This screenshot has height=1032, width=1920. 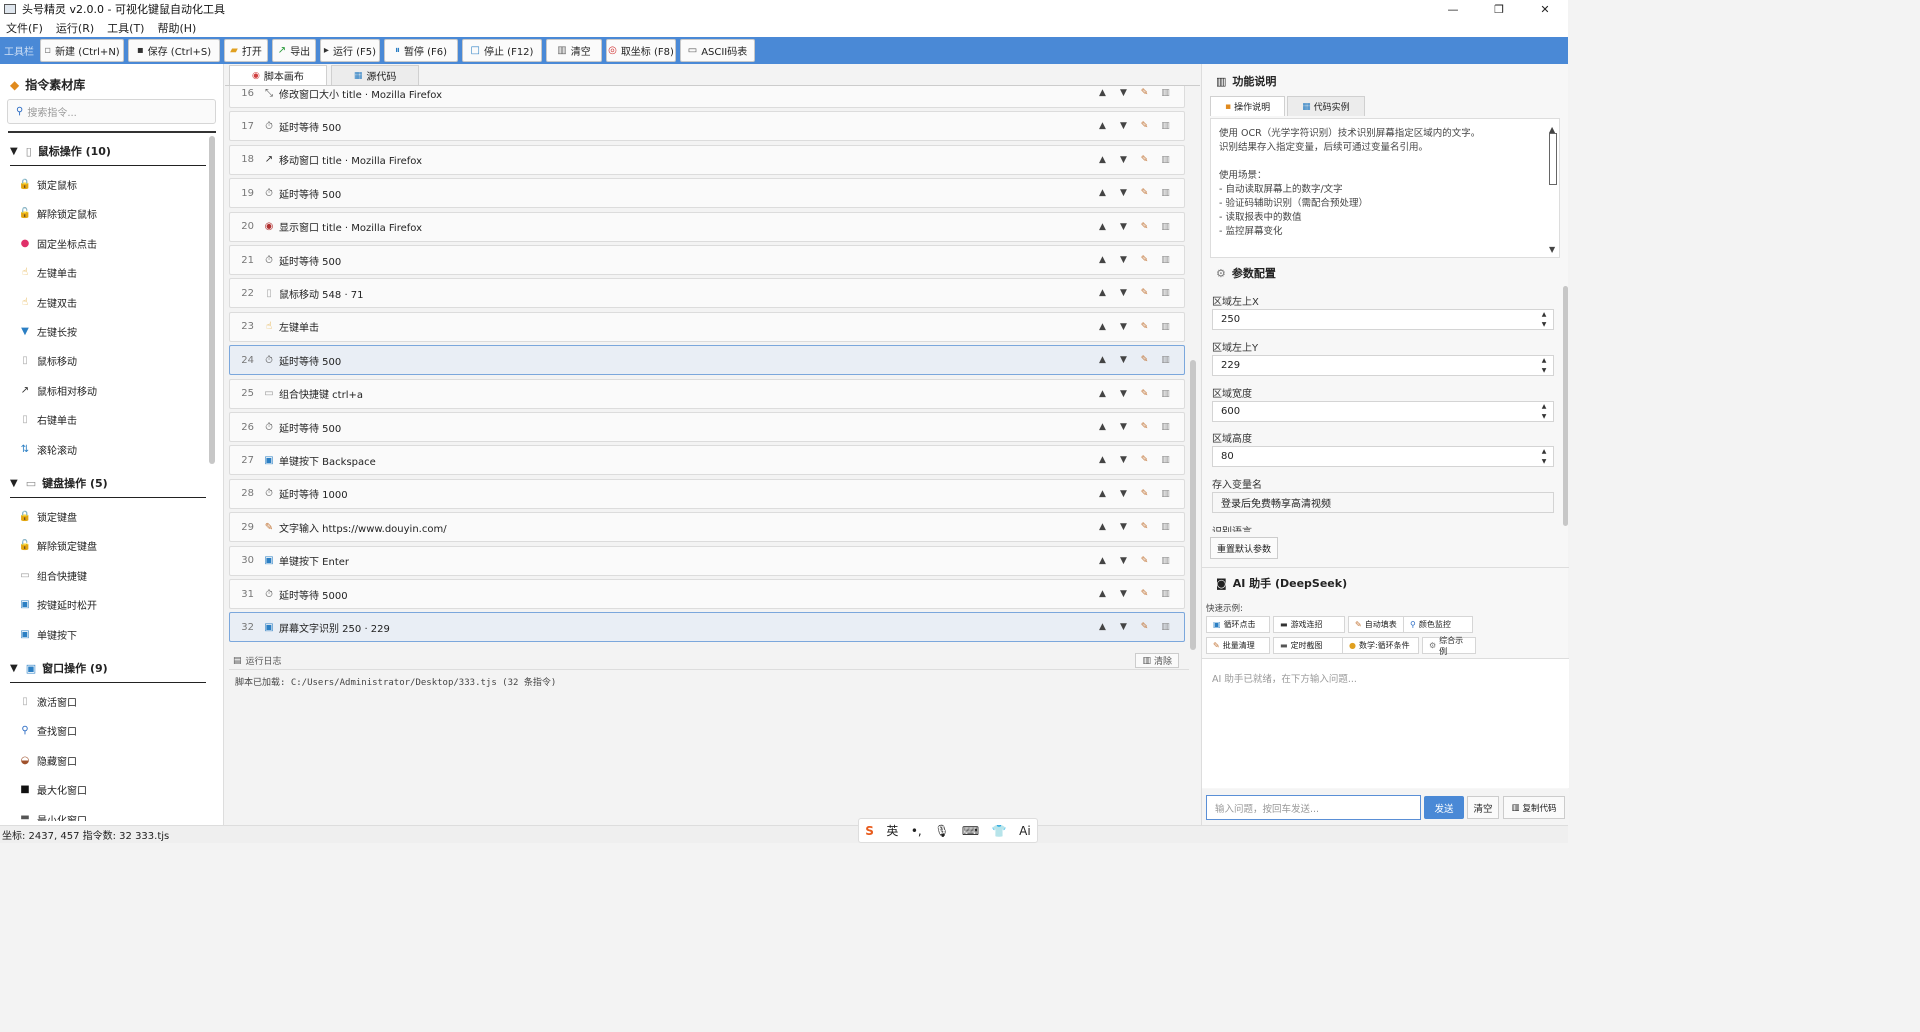 I want to click on library-item: ■ 最大化窗口, so click(x=52, y=789).